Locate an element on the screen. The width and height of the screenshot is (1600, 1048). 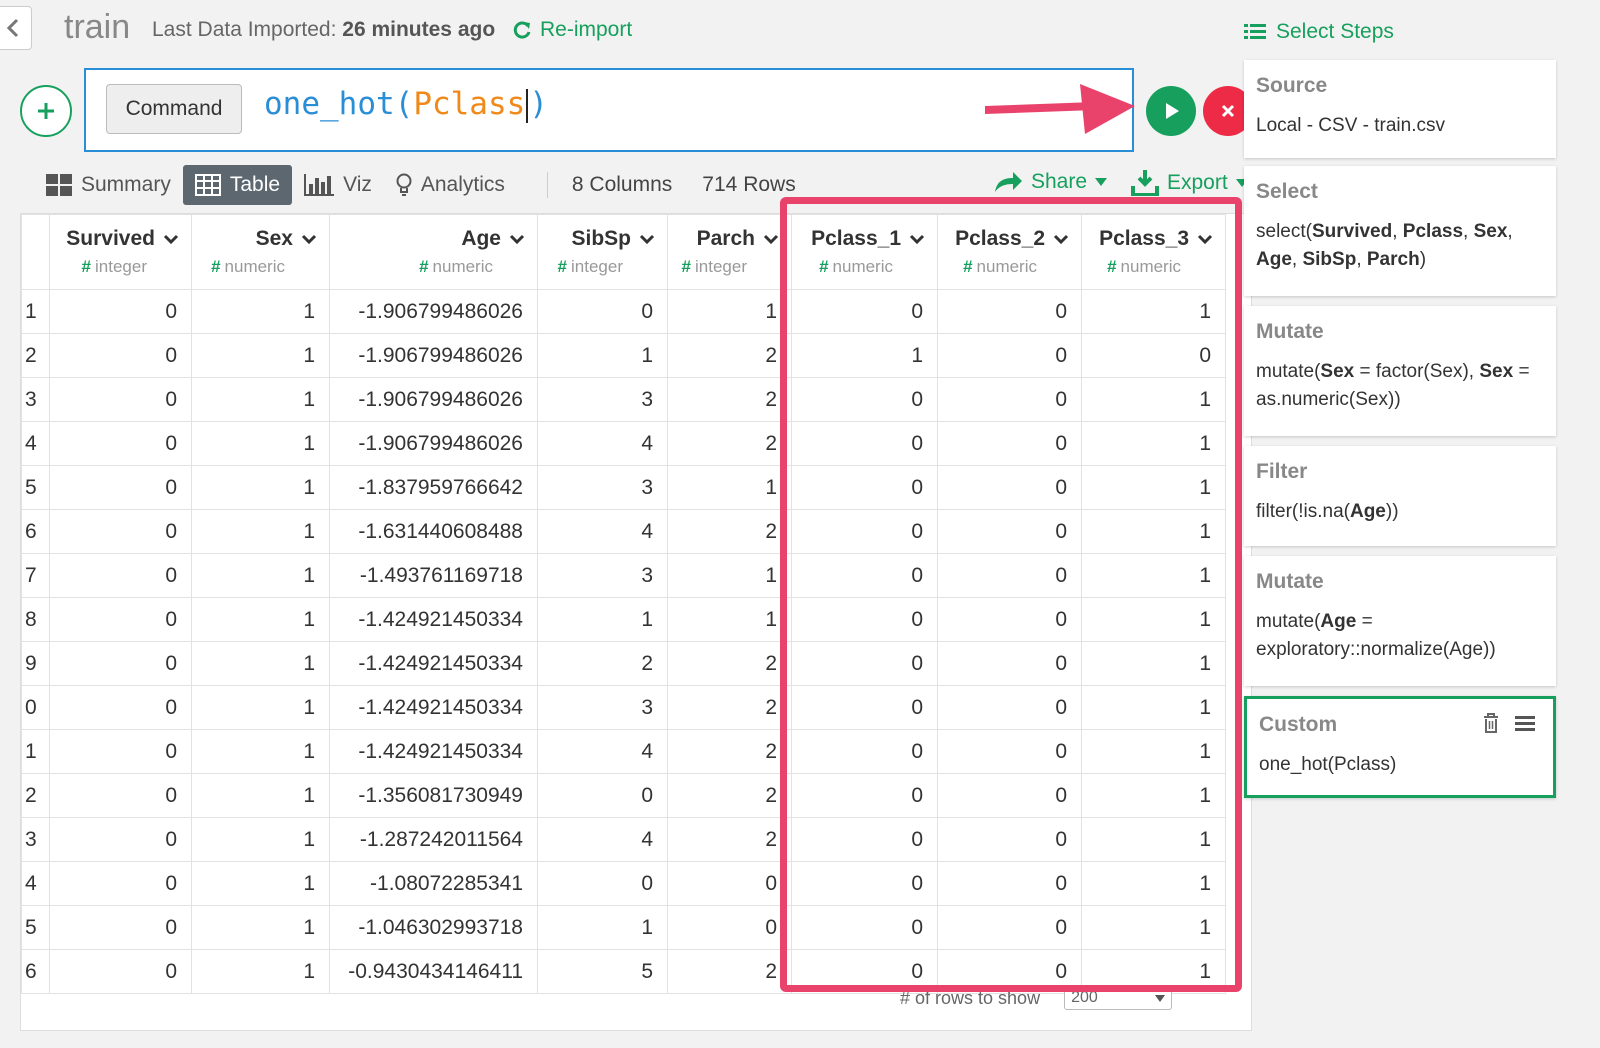
column-header-survived: Survived # integer is located at coordinates (120, 252).